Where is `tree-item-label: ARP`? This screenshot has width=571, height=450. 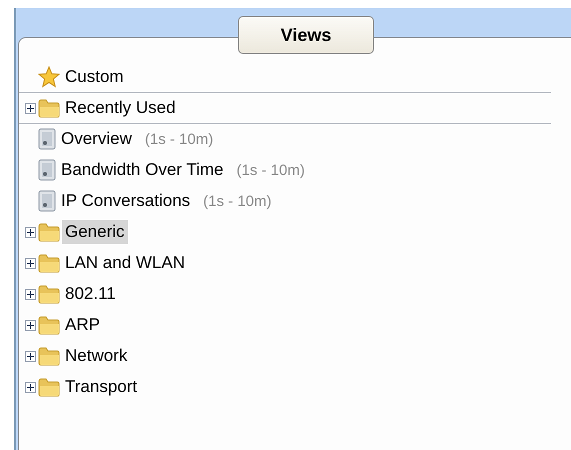 tree-item-label: ARP is located at coordinates (82, 325).